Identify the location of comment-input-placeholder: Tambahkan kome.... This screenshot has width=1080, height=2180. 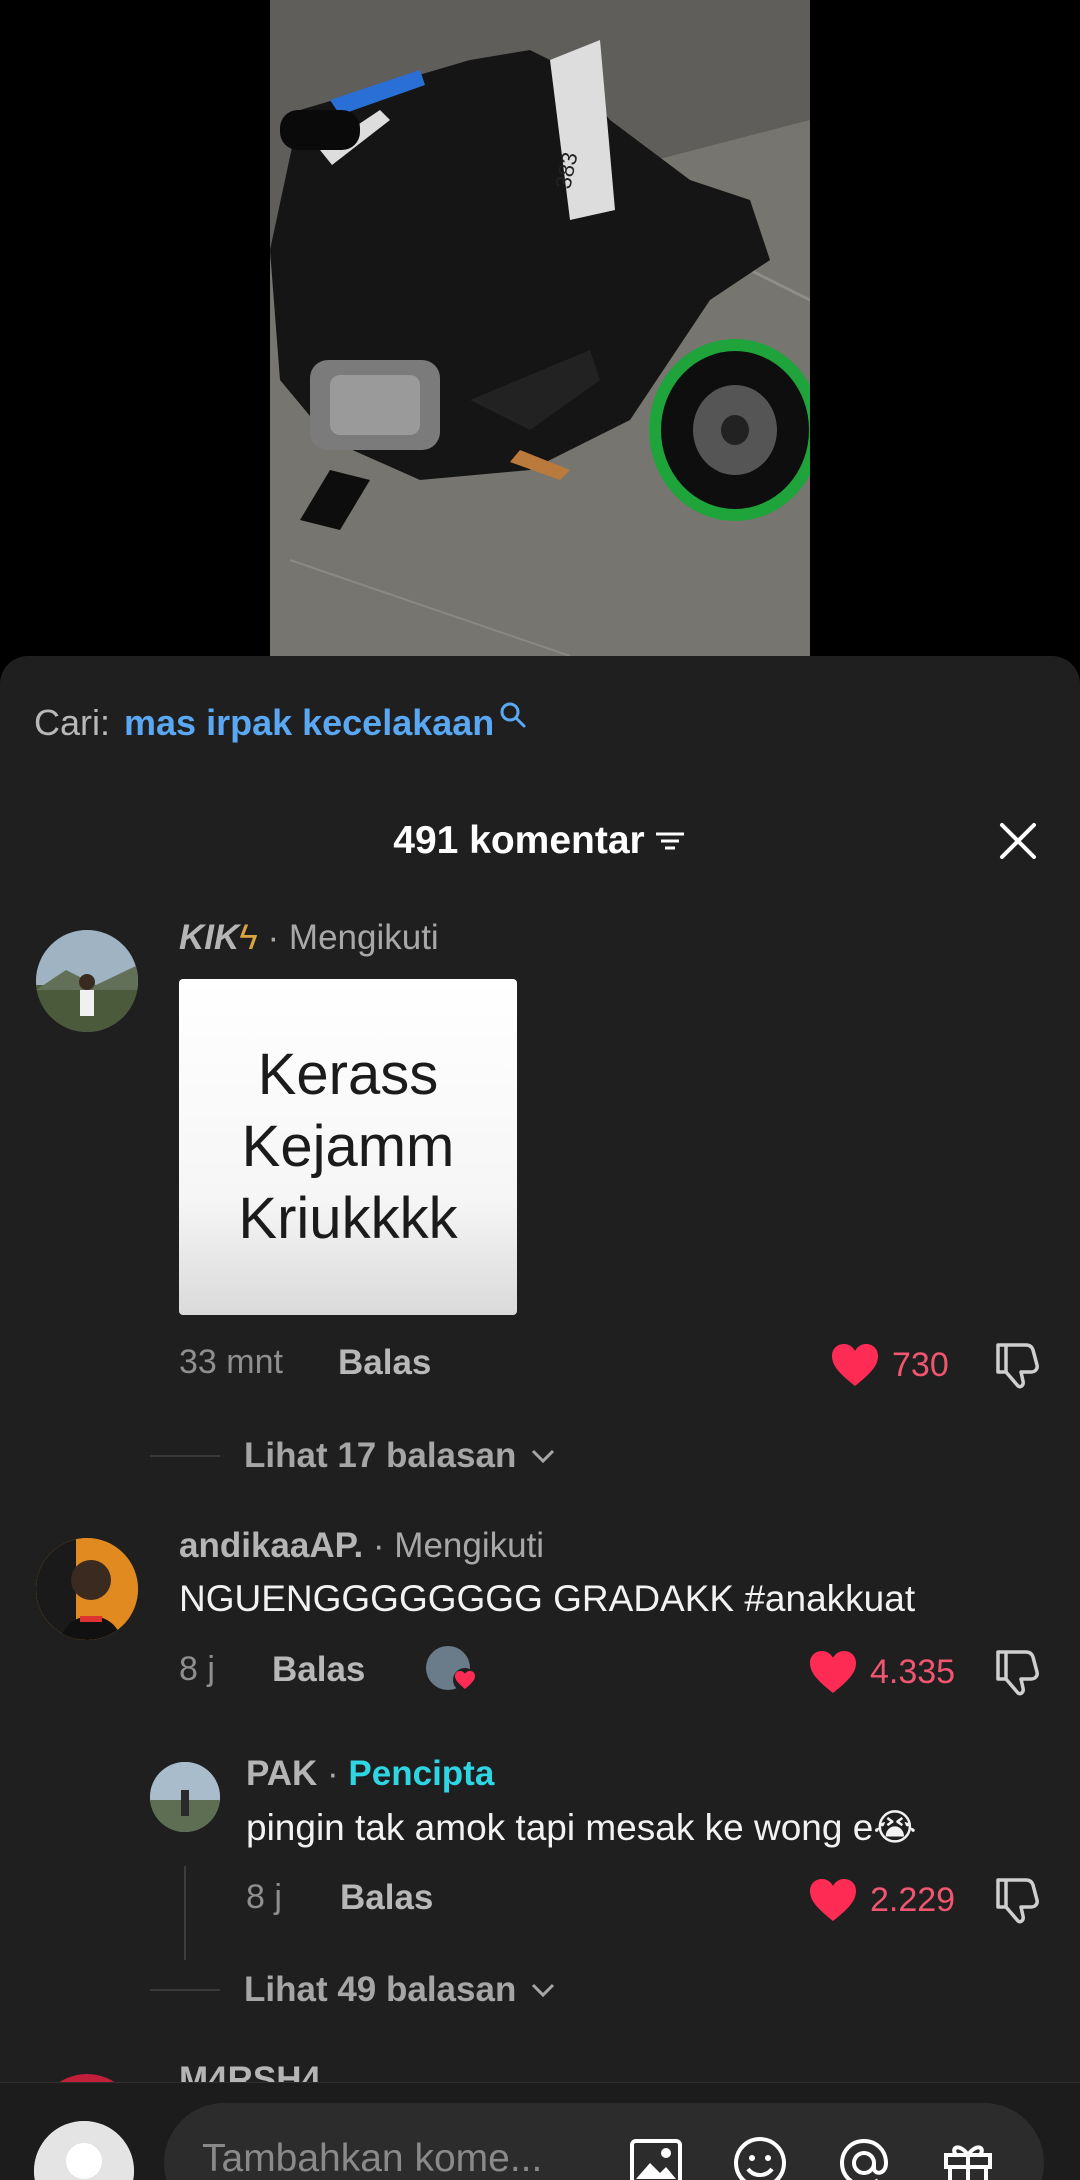
(372, 2158).